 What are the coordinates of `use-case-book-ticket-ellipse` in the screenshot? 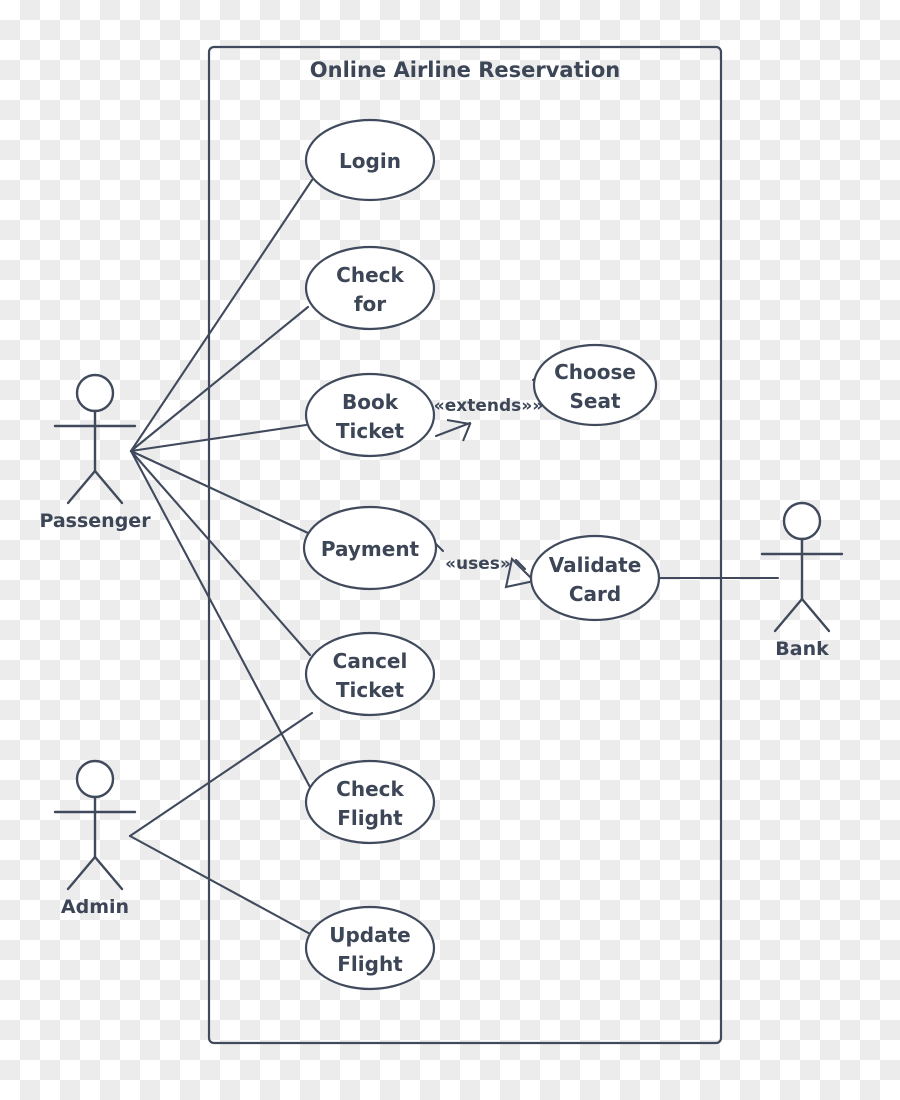 It's located at (370, 415).